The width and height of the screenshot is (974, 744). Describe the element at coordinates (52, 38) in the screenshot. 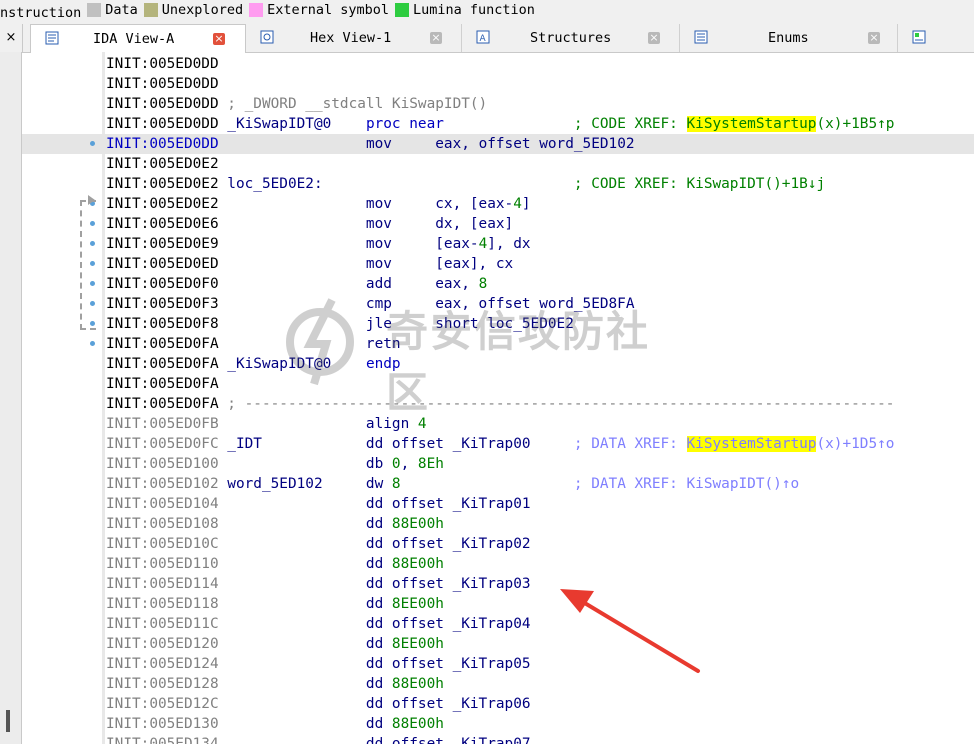

I see `ida-view-icon` at that location.